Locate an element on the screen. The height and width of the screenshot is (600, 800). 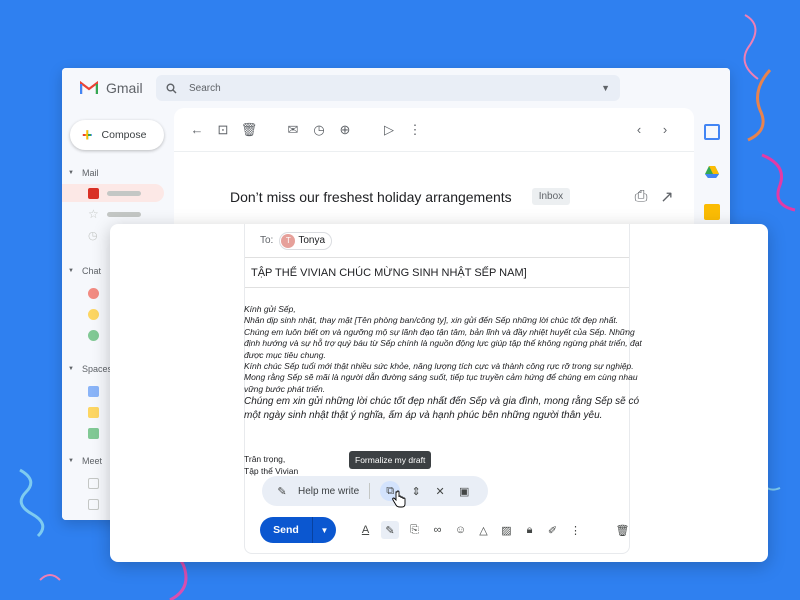
help-me-write-icon: ✎ is located at coordinates (390, 530).